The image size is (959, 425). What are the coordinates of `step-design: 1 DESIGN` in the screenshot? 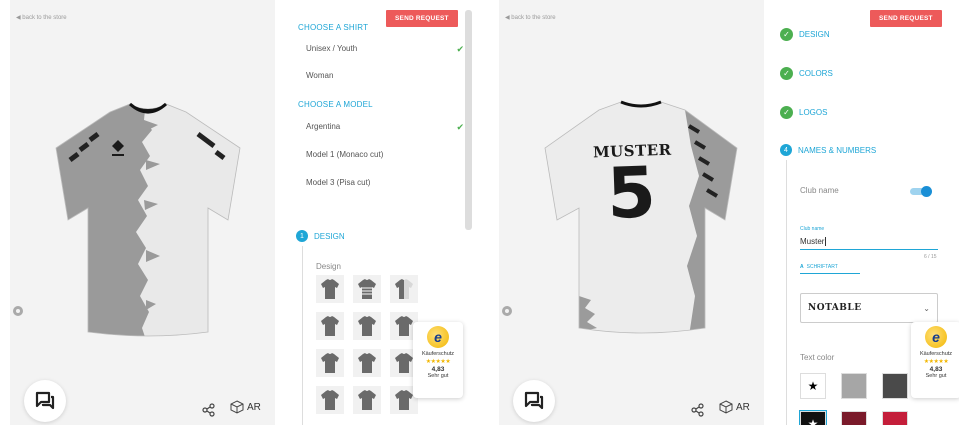 It's located at (320, 236).